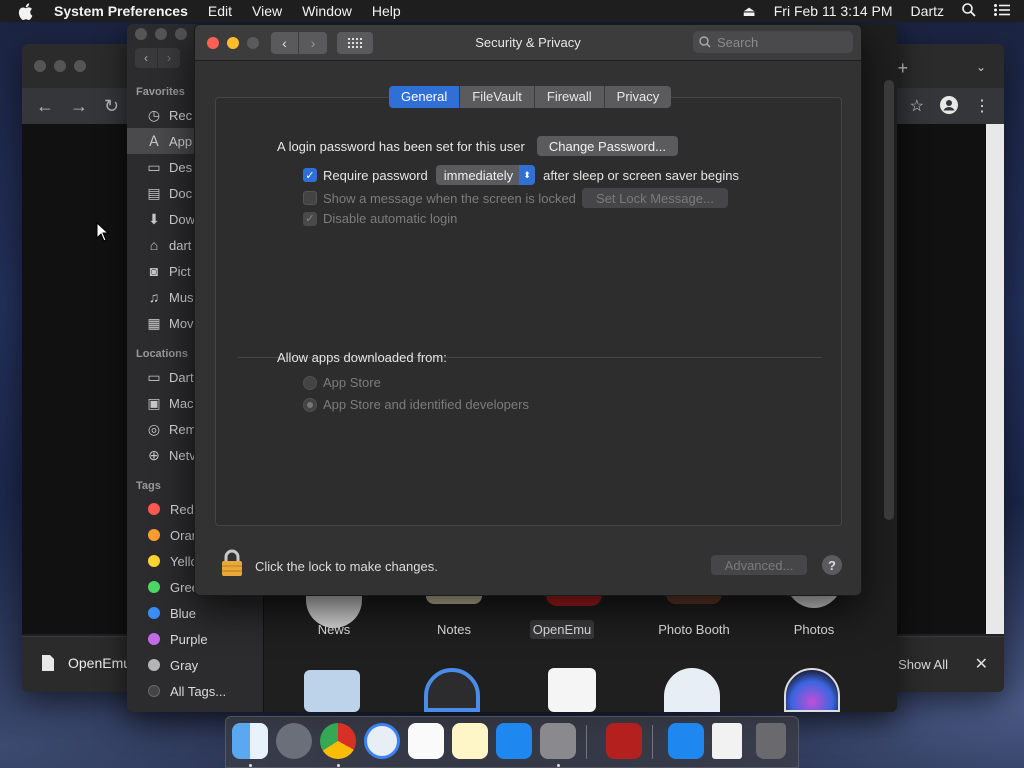  I want to click on zip-file-dock-icon, so click(727, 741).